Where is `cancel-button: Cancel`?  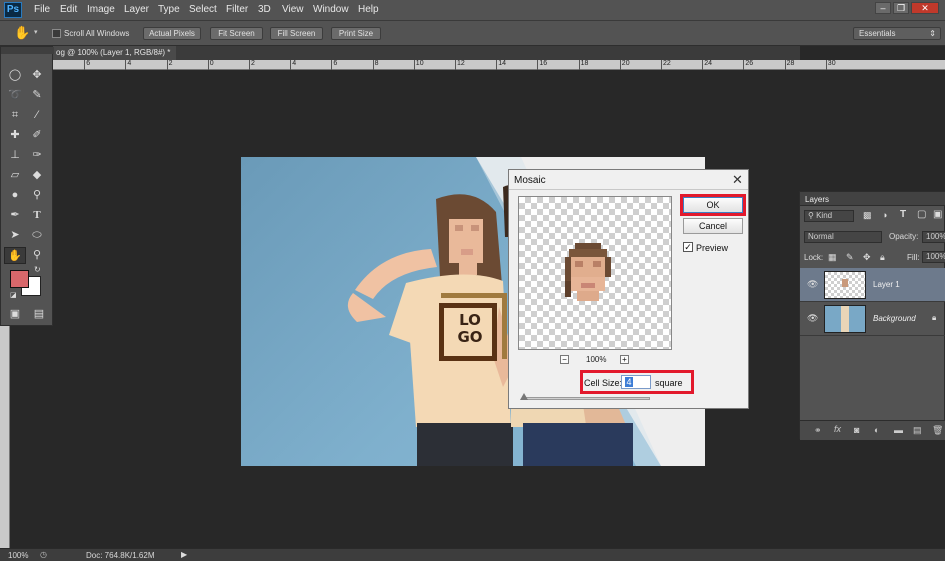 cancel-button: Cancel is located at coordinates (713, 226).